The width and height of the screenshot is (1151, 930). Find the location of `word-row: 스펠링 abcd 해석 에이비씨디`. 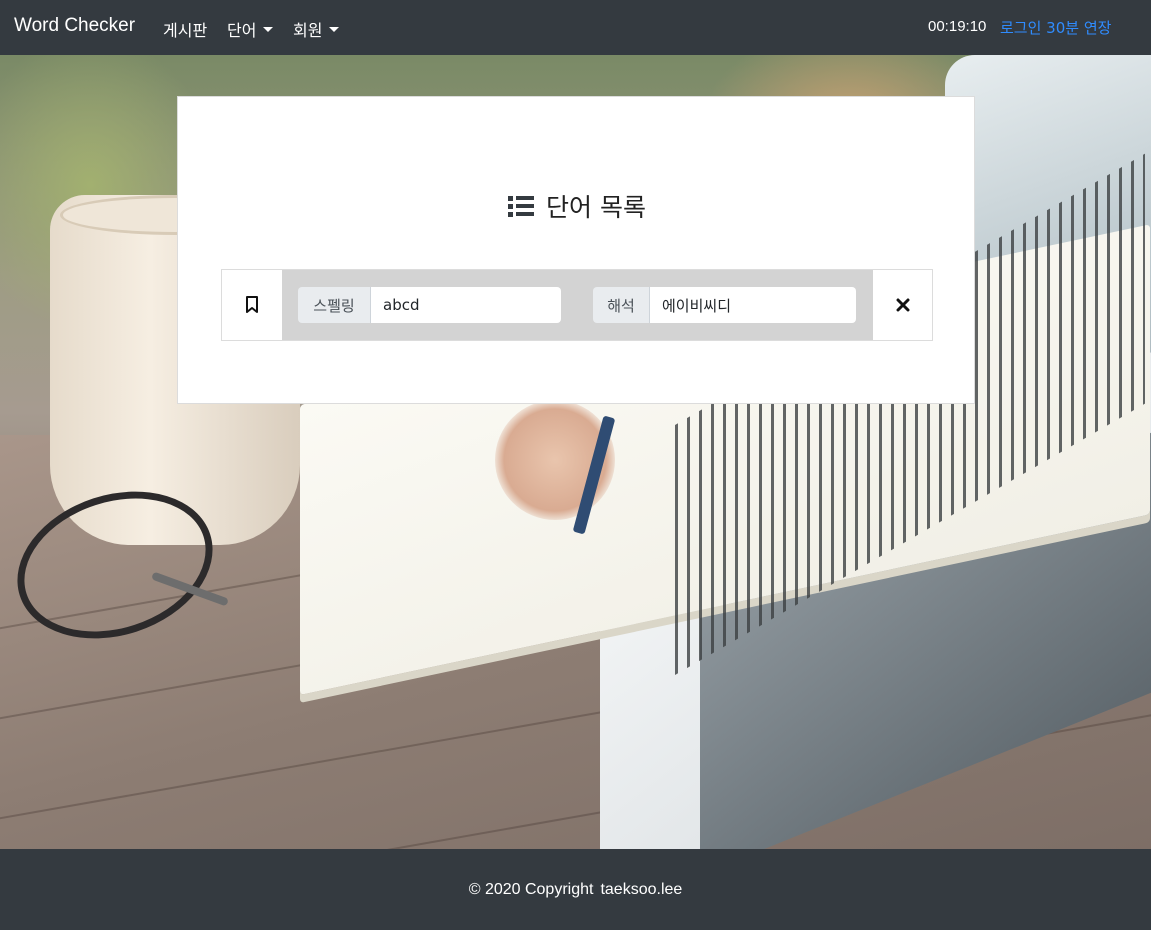

word-row: 스펠링 abcd 해석 에이비씨디 is located at coordinates (577, 305).